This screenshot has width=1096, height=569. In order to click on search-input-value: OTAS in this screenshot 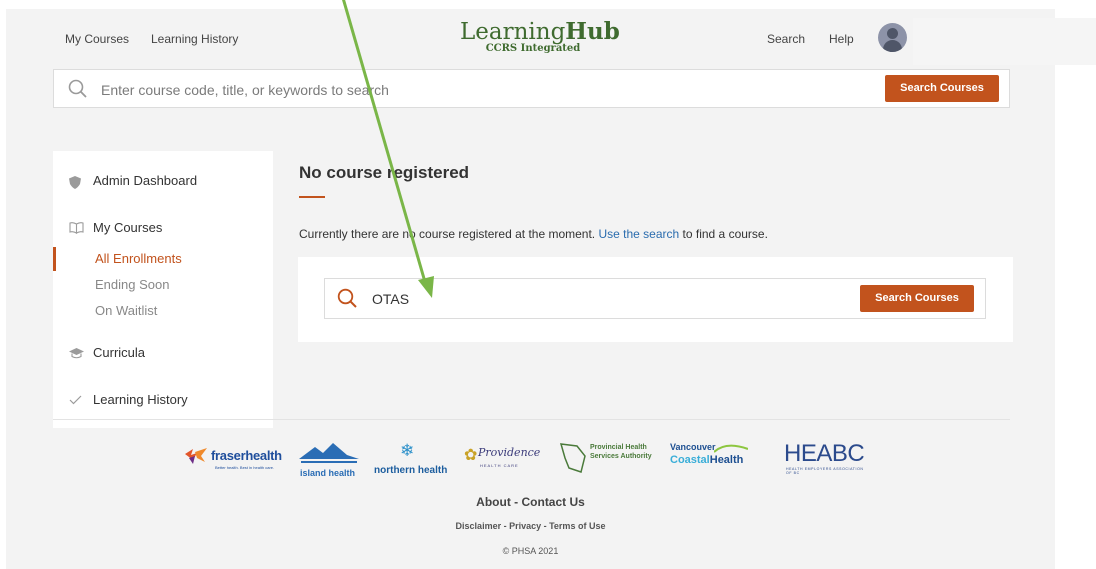, I will do `click(391, 299)`.